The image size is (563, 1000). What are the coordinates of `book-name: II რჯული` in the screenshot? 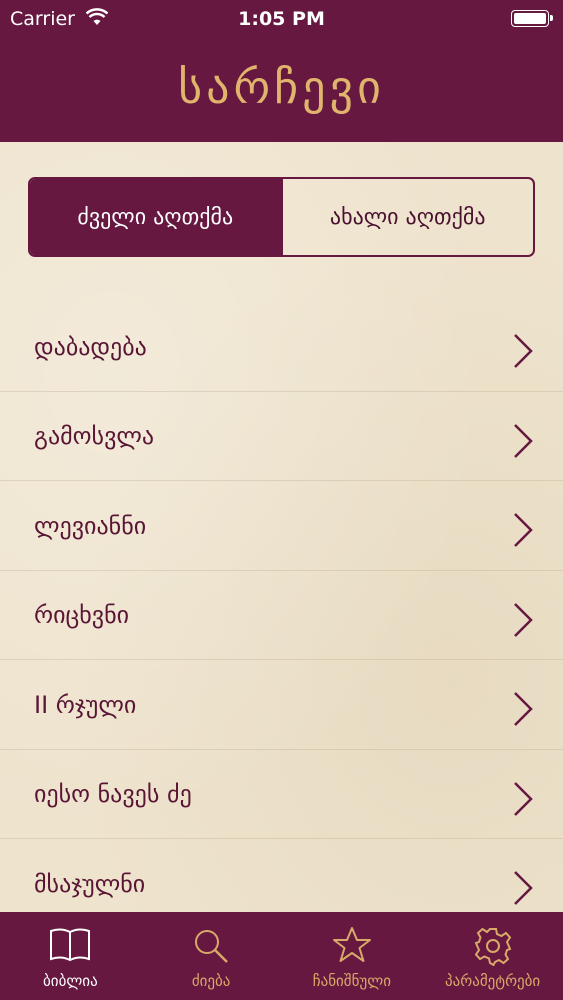 It's located at (85, 704).